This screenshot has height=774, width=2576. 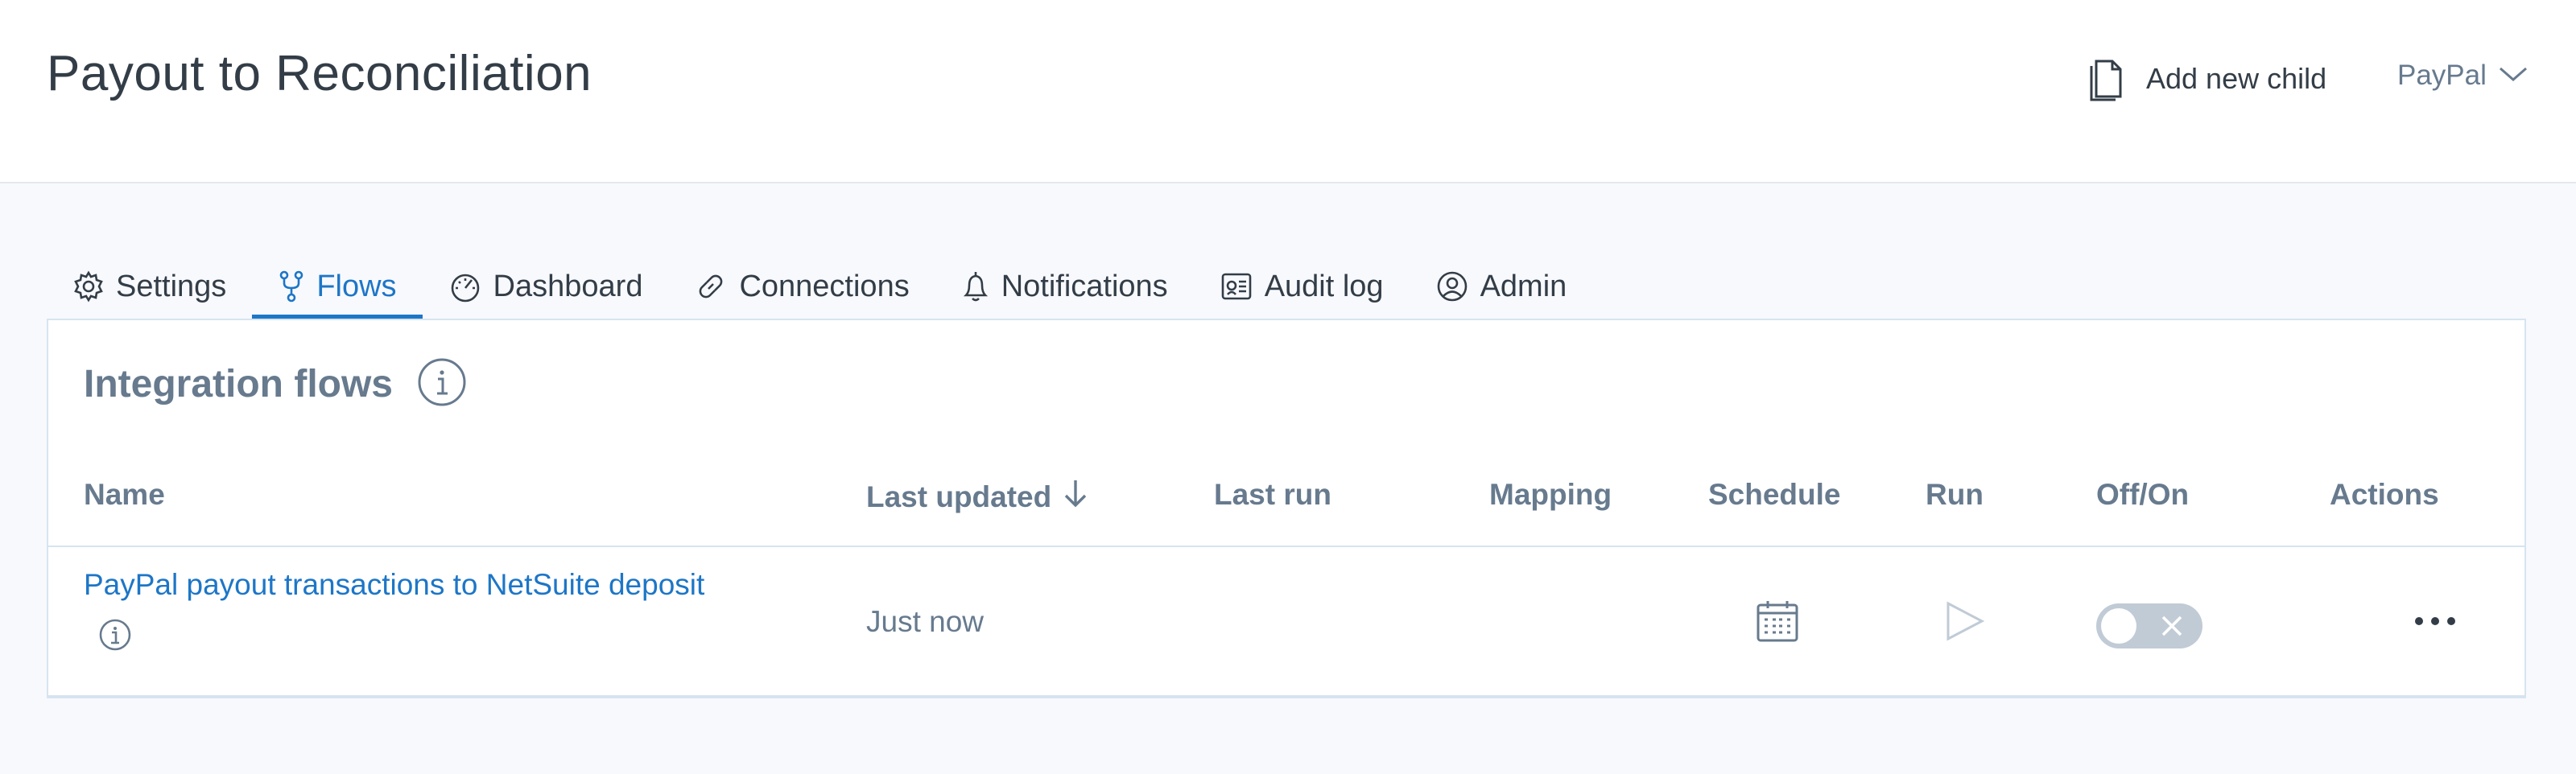 What do you see at coordinates (1236, 286) in the screenshot?
I see `audit-log-icon` at bounding box center [1236, 286].